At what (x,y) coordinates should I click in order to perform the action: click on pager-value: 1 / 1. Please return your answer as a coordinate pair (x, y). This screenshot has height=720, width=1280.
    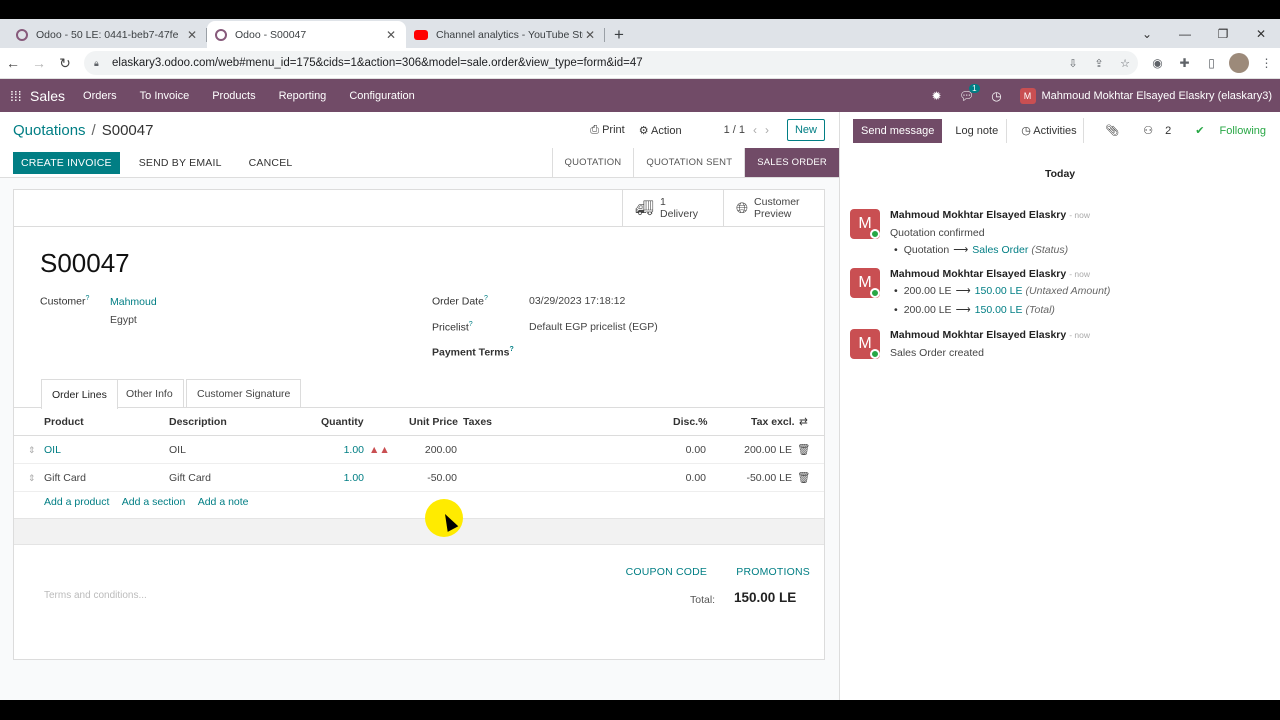
    Looking at the image, I should click on (734, 130).